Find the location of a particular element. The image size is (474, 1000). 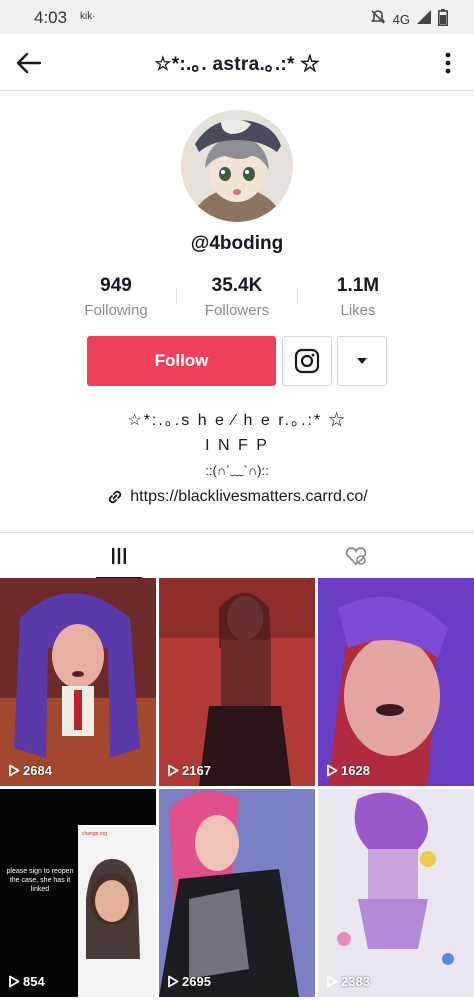

stat-followers: 35.4K Followers is located at coordinates (237, 296).